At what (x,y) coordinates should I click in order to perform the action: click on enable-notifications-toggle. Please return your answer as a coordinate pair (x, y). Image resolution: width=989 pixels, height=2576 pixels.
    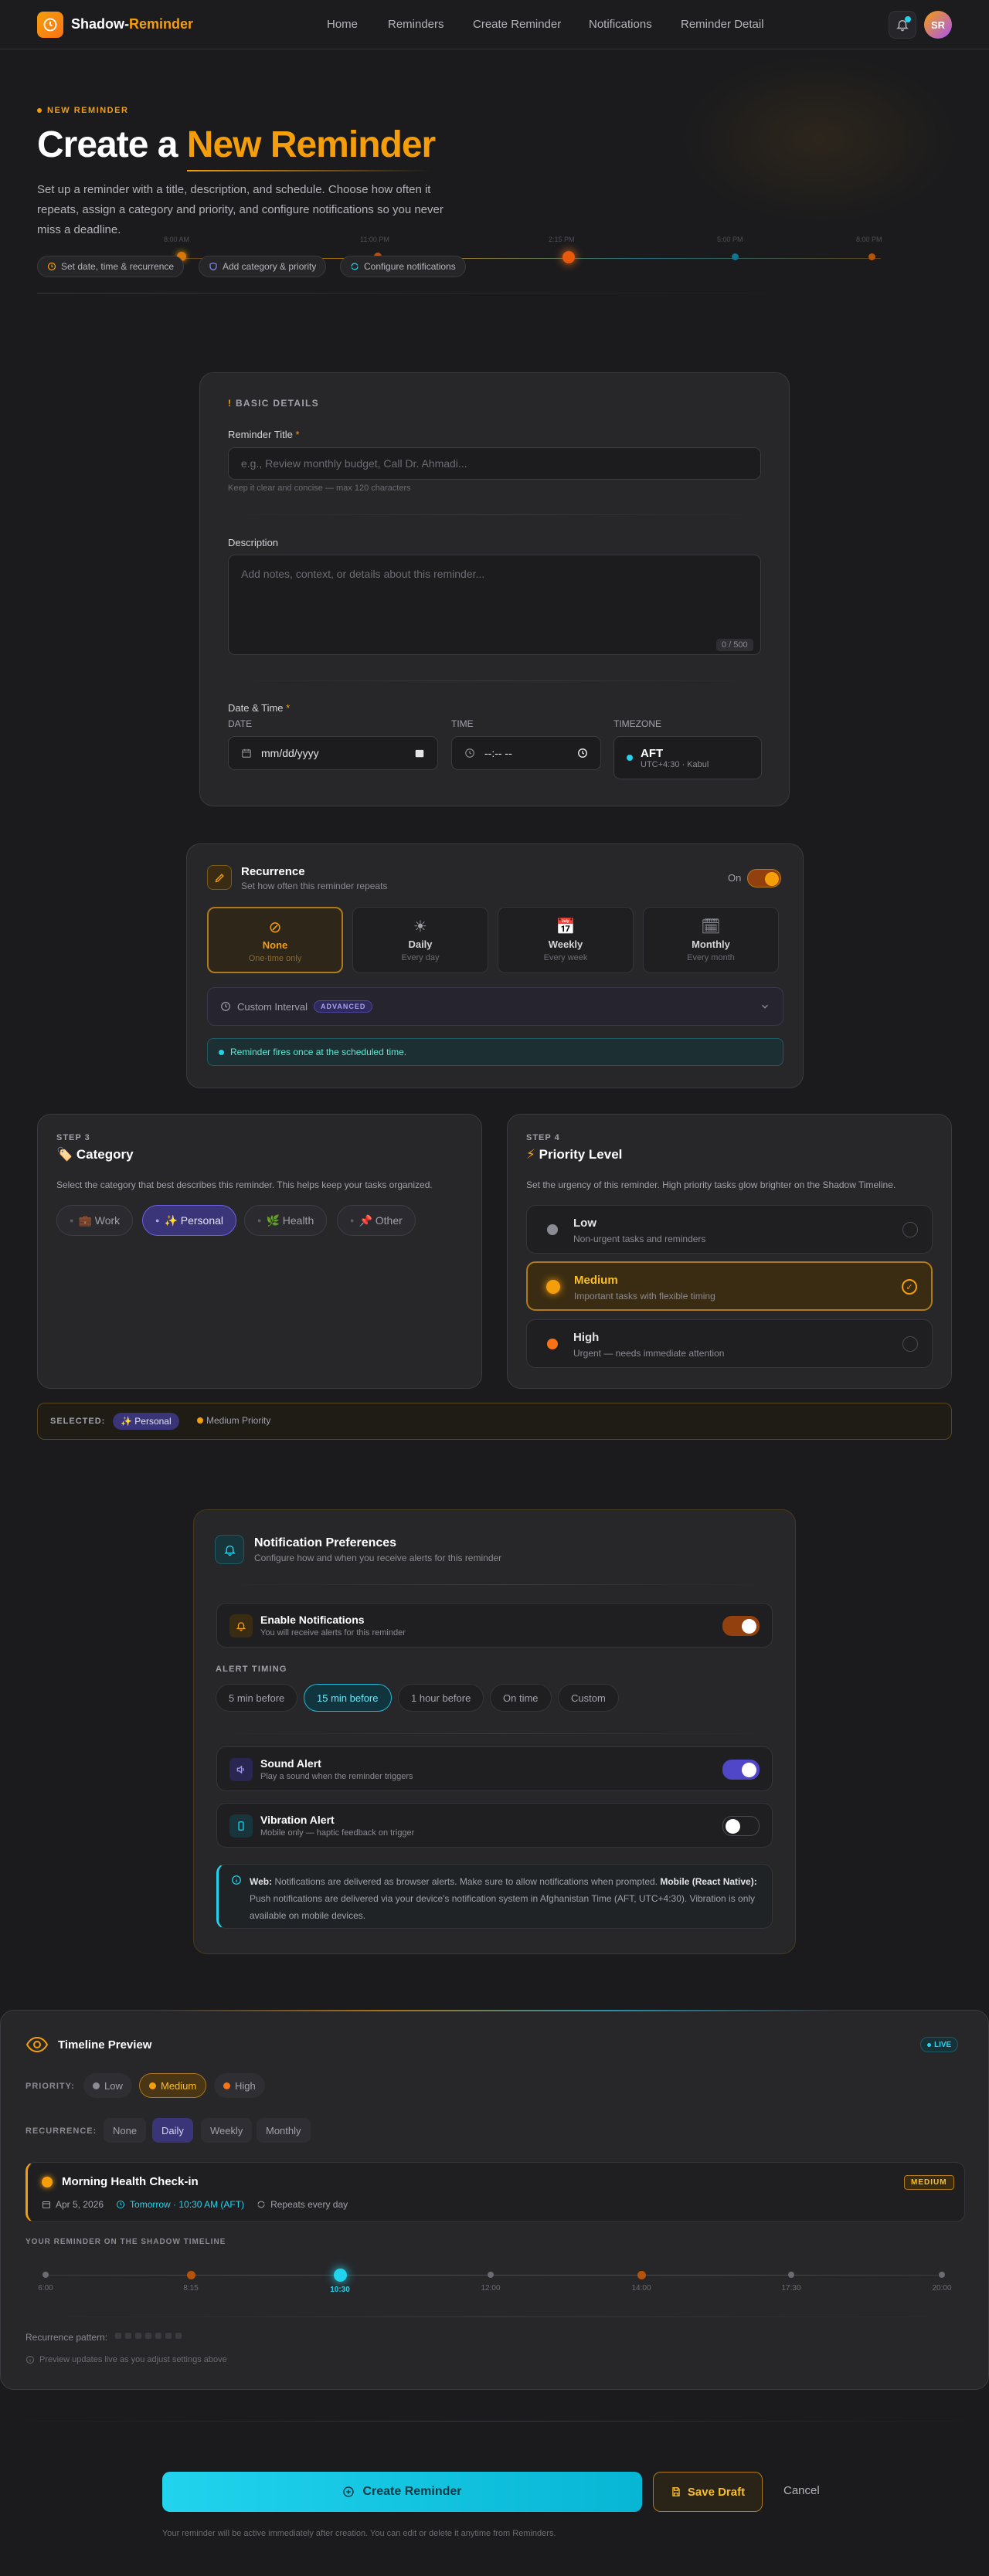
    Looking at the image, I should click on (741, 1626).